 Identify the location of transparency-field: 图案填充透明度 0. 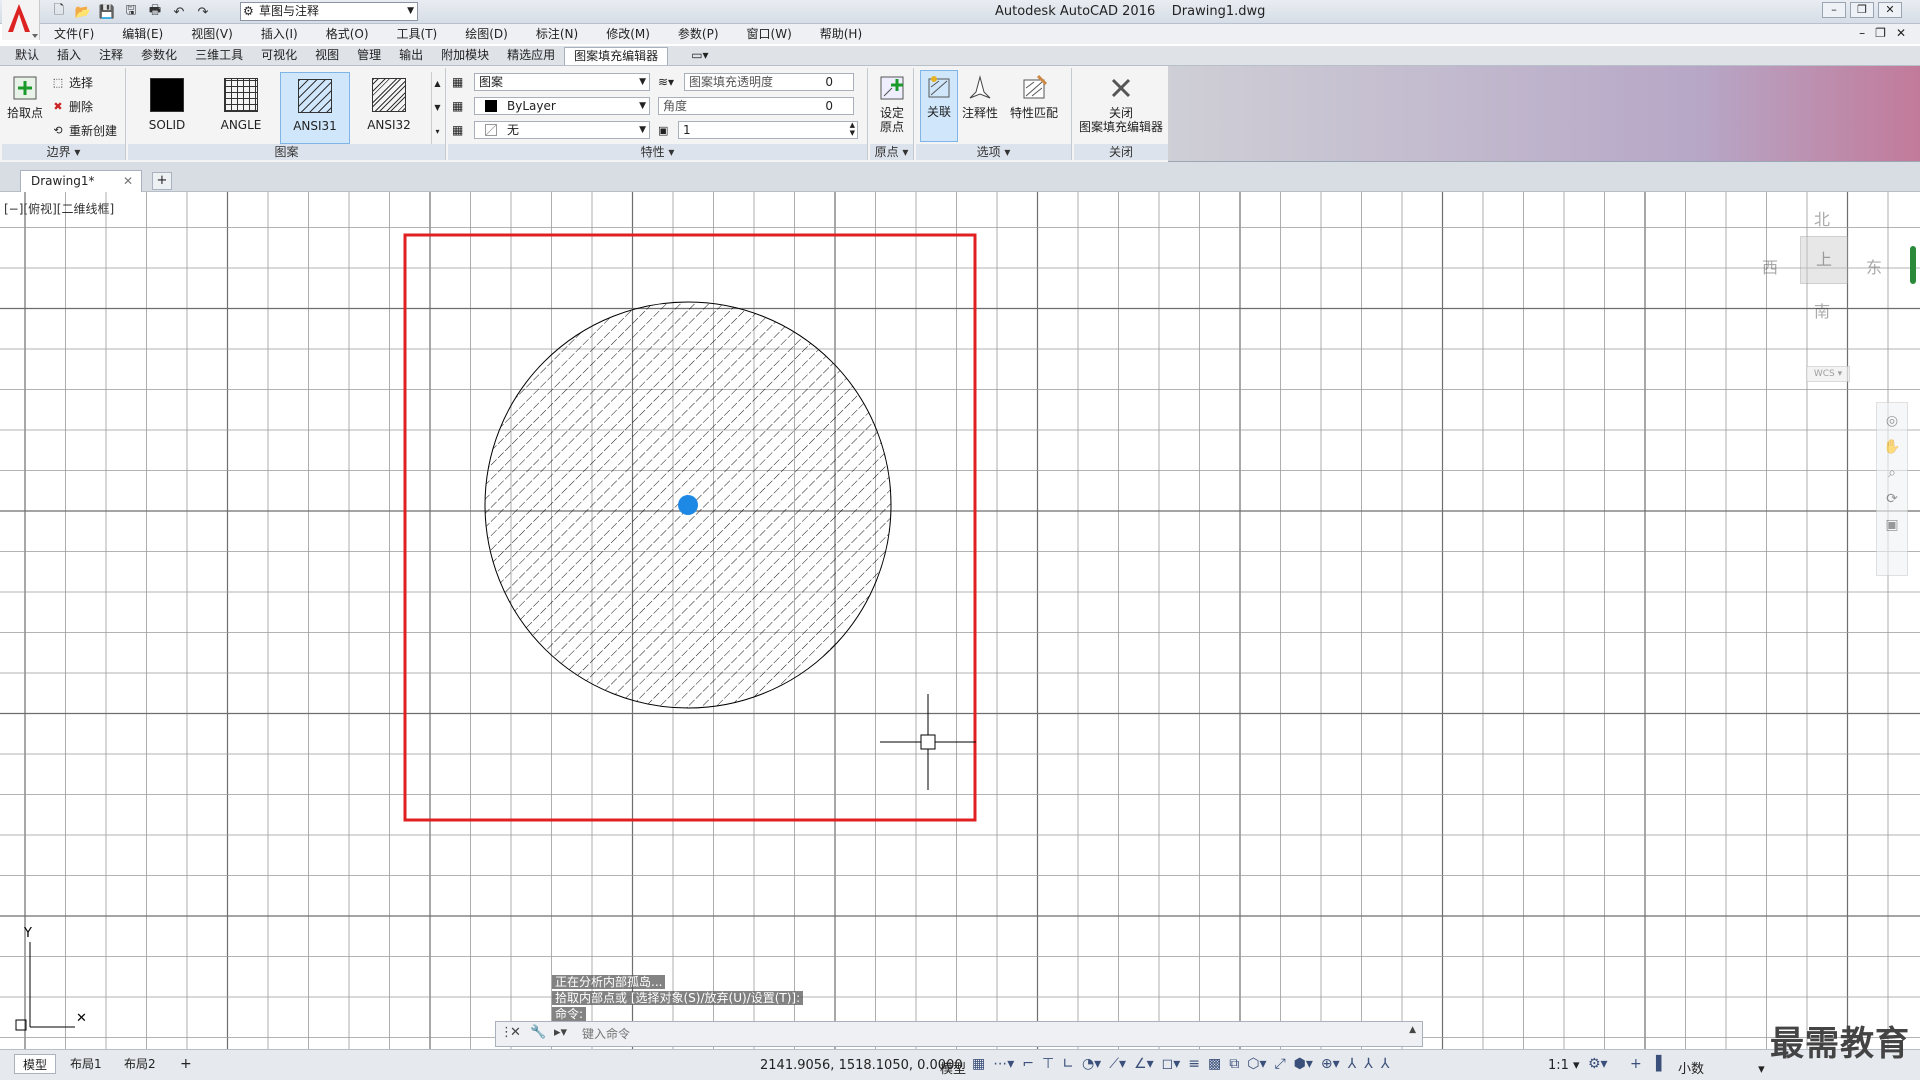
(769, 82).